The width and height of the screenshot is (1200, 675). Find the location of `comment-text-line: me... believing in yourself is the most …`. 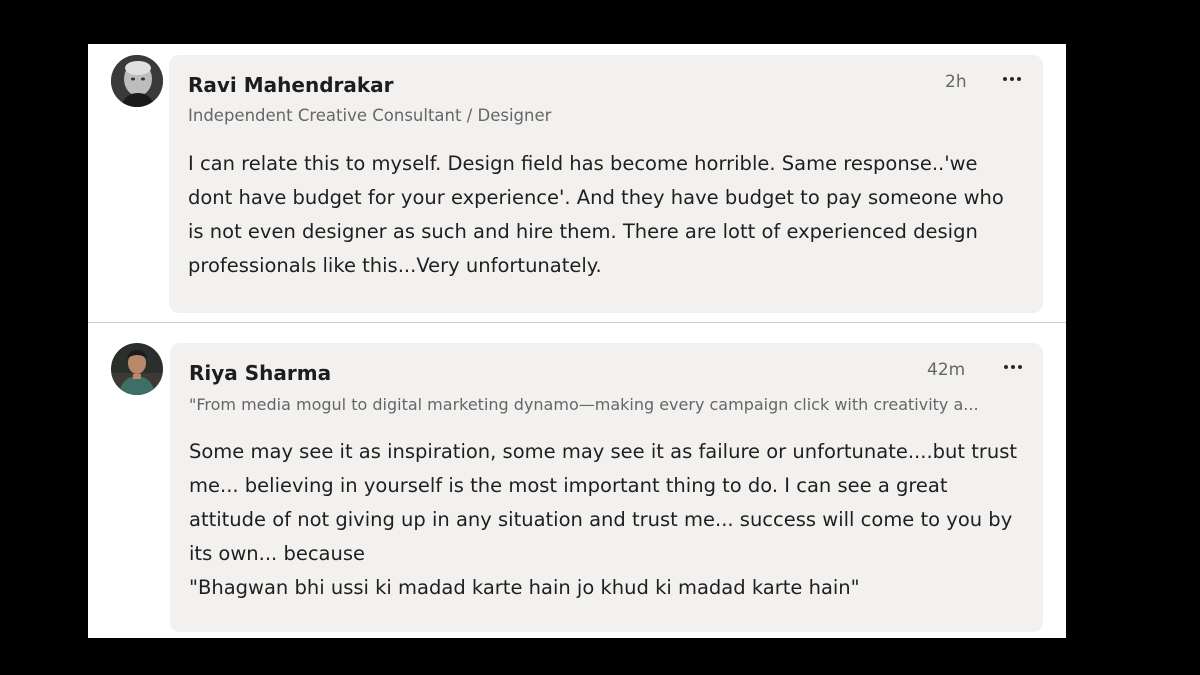

comment-text-line: me... believing in yourself is the most … is located at coordinates (568, 485).